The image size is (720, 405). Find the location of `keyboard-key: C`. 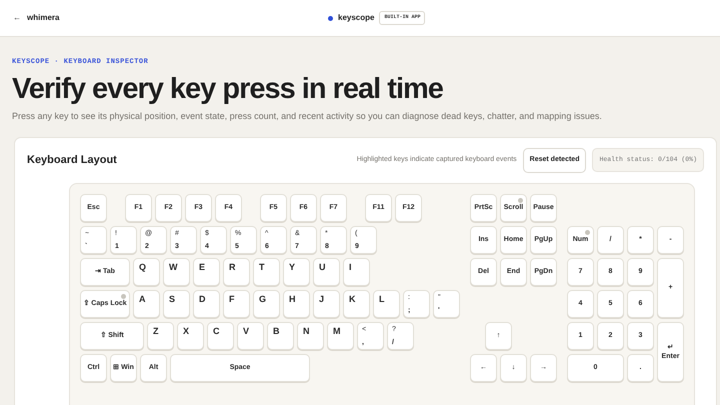

keyboard-key: C is located at coordinates (220, 336).